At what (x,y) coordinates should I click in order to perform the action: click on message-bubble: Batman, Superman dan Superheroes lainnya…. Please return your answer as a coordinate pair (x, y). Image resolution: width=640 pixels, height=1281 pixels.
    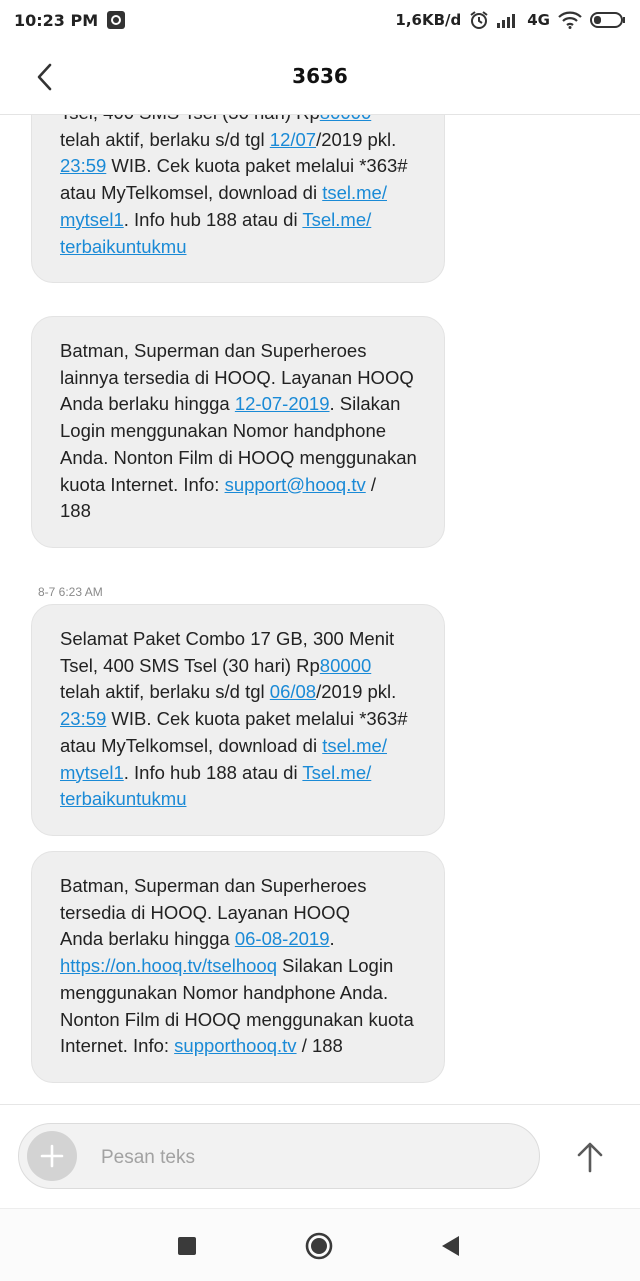
    Looking at the image, I should click on (238, 432).